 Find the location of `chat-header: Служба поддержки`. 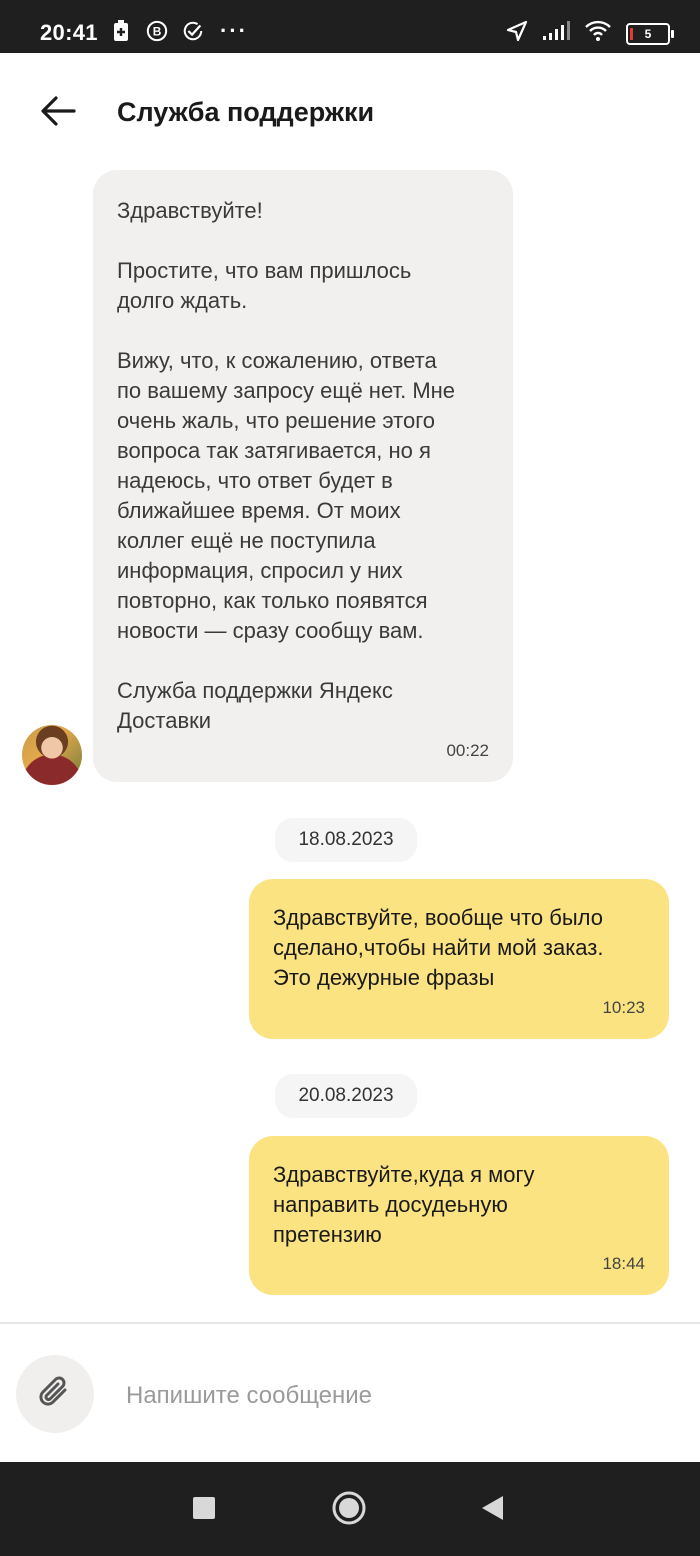

chat-header: Служба поддержки is located at coordinates (350, 112).